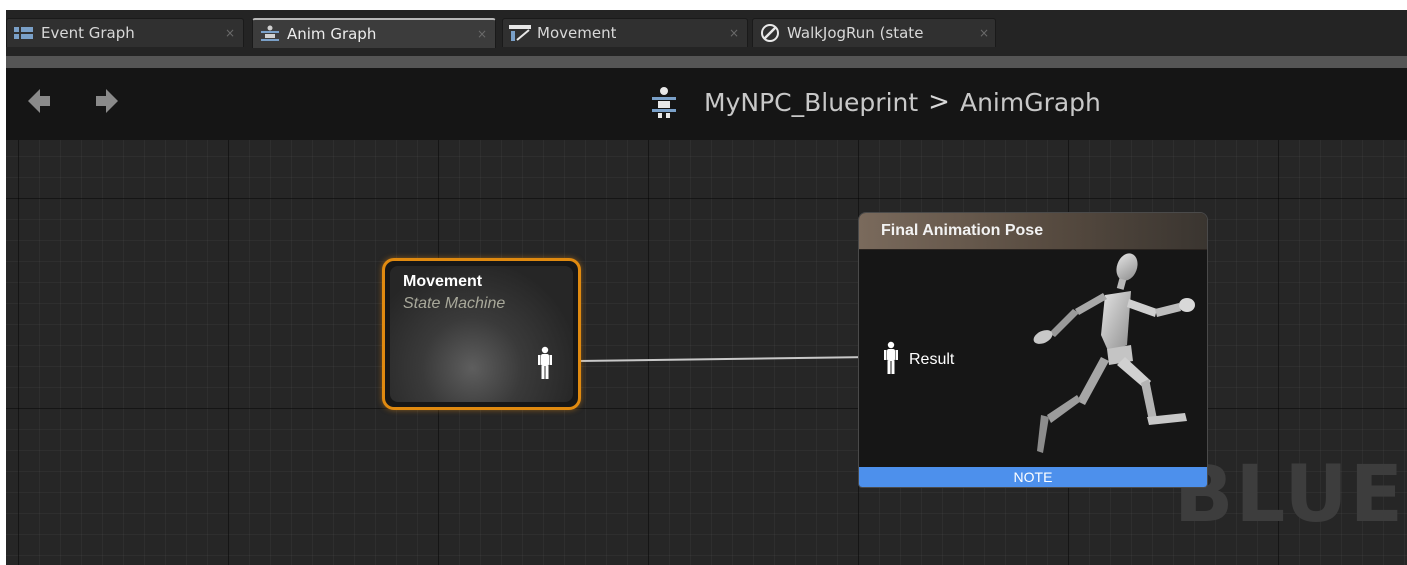  Describe the element at coordinates (855, 33) in the screenshot. I see `tab-label: WalkJogRun (state` at that location.